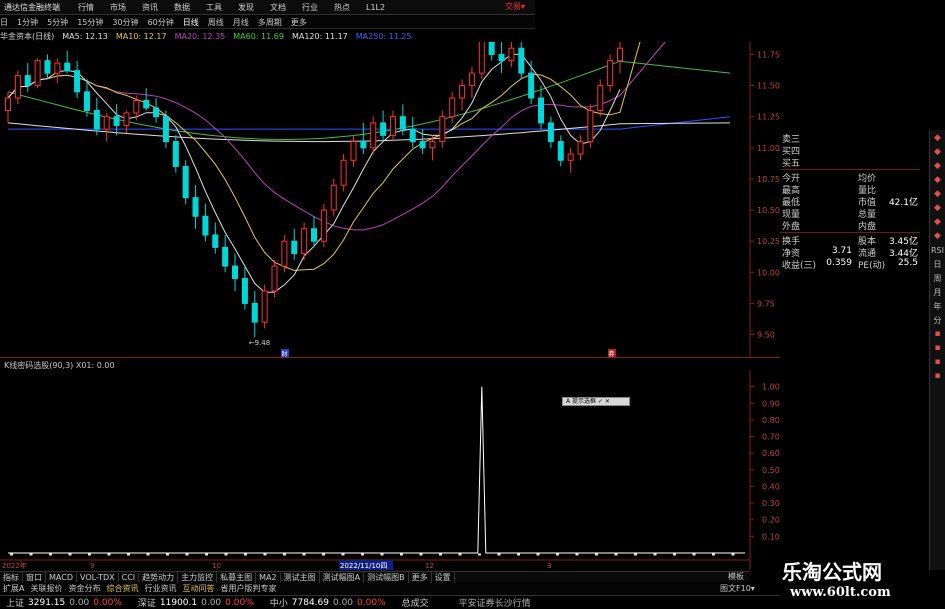 This screenshot has height=609, width=945. Describe the element at coordinates (57, 22) in the screenshot. I see `period-item-2: 5分钟` at that location.